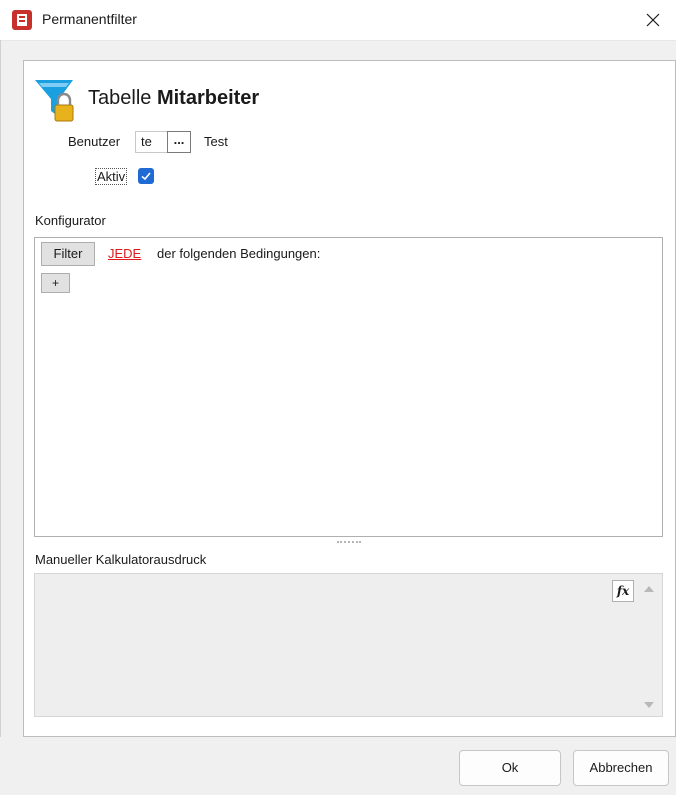 The image size is (676, 795). I want to click on close-icon, so click(653, 20).